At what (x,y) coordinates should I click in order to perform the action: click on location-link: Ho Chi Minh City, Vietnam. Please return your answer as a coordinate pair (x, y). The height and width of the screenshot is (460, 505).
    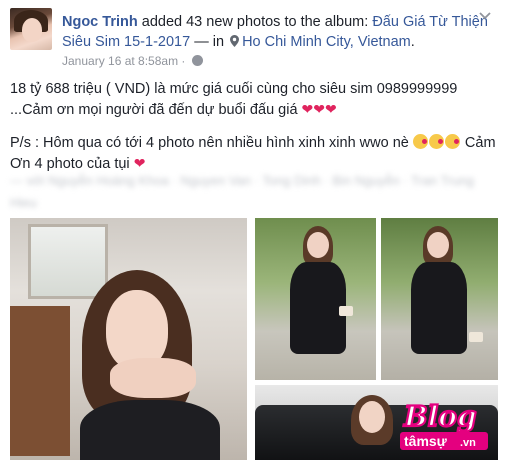
    Looking at the image, I should click on (326, 42).